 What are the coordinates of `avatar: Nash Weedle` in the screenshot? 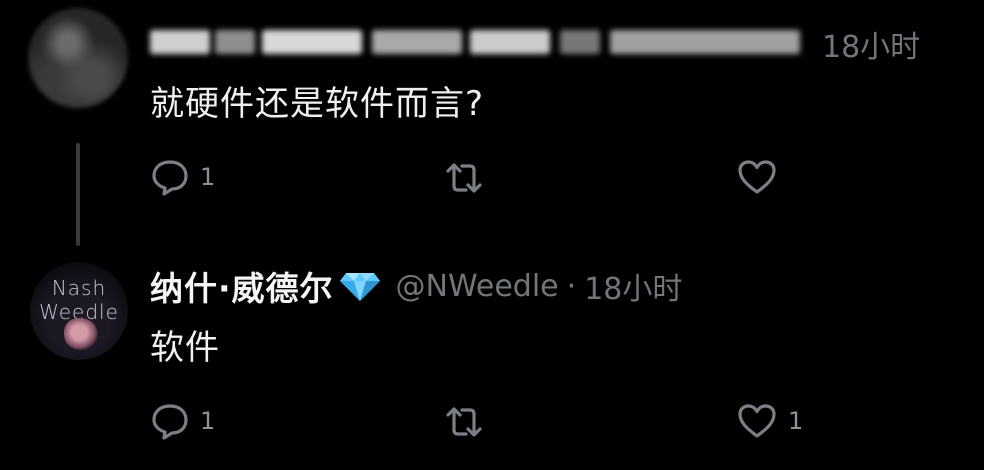 It's located at (79, 311).